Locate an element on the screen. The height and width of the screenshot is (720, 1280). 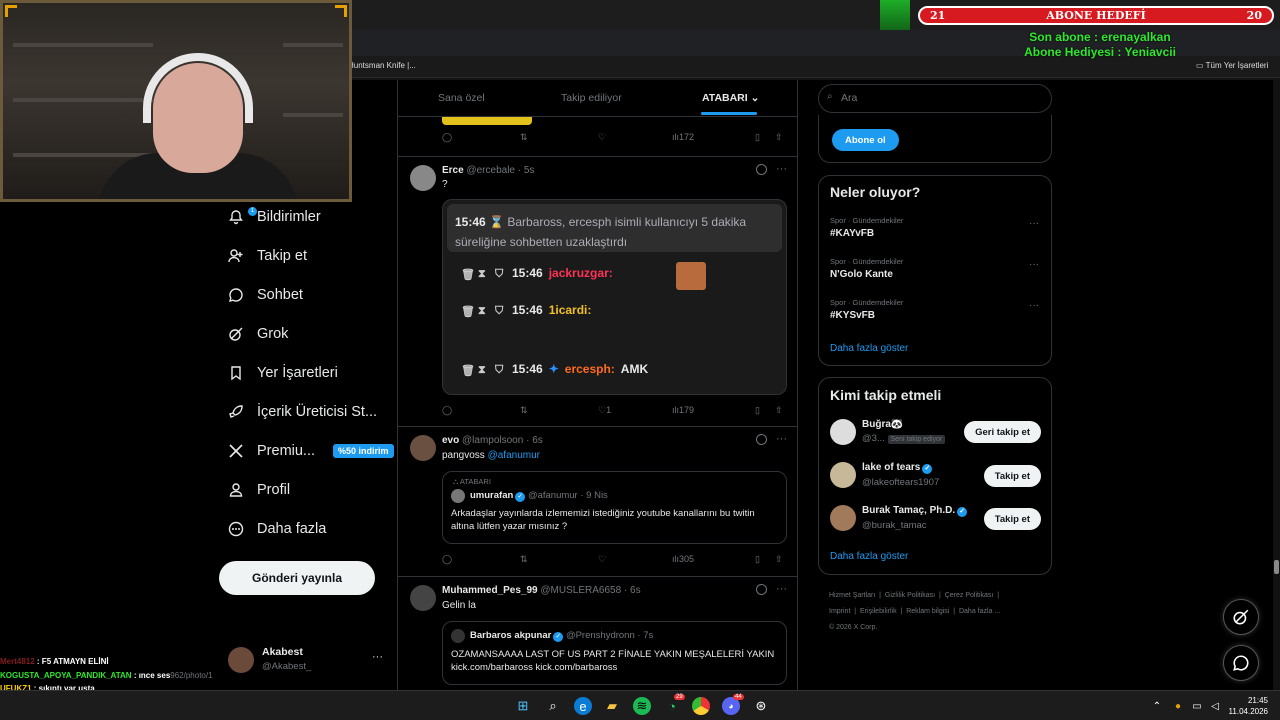
trend-item: N'Golo Kante is located at coordinates (861, 274).